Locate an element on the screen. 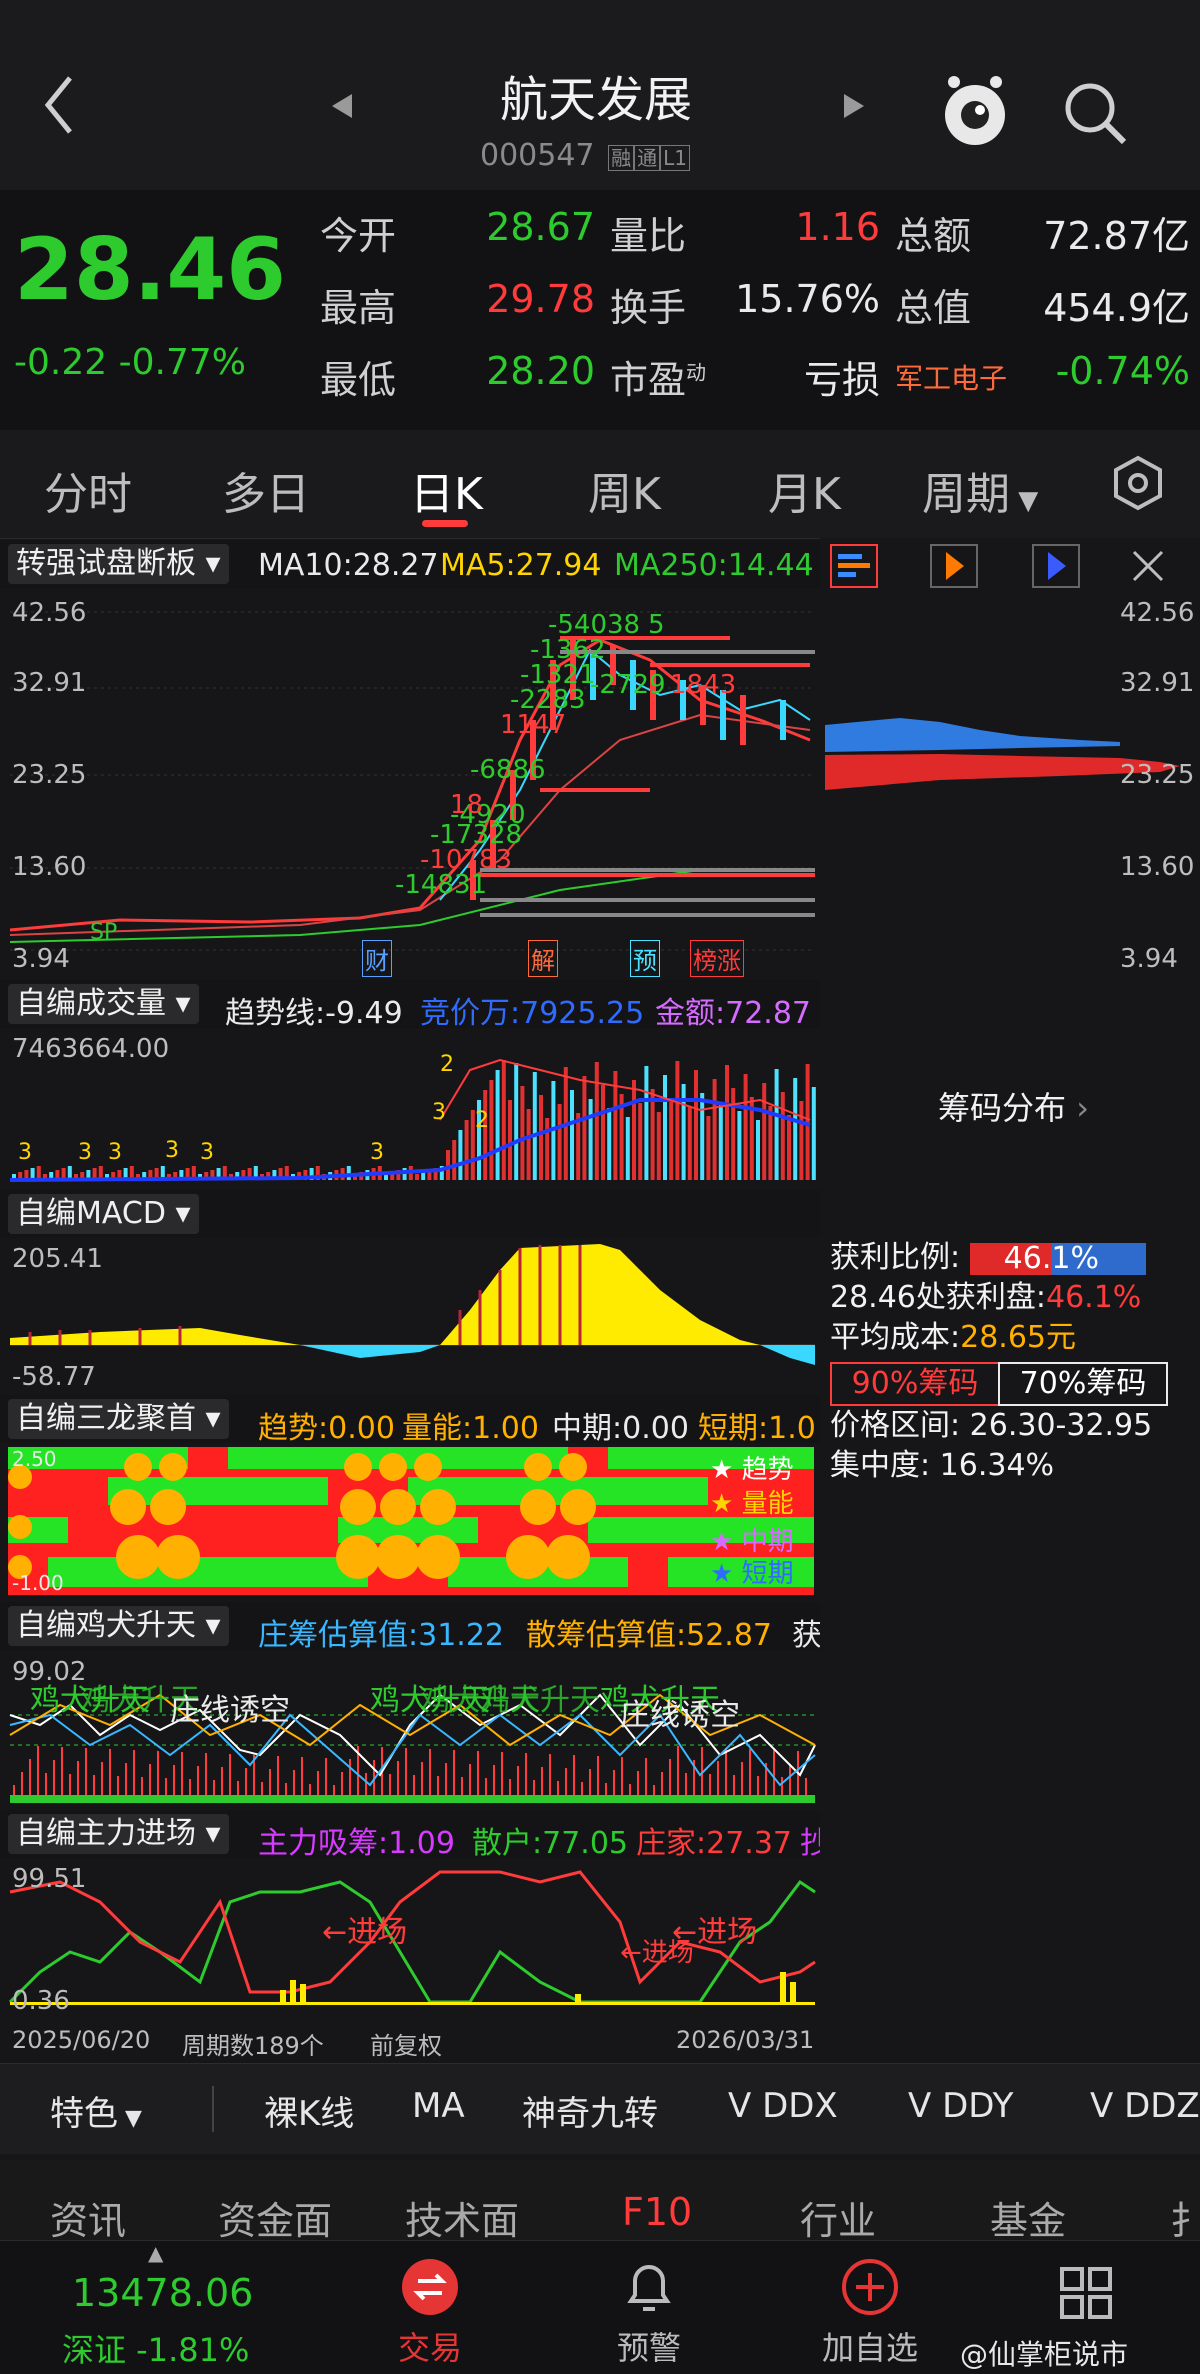 Image resolution: width=1200 pixels, height=2374 pixels. search-icon is located at coordinates (1095, 115).